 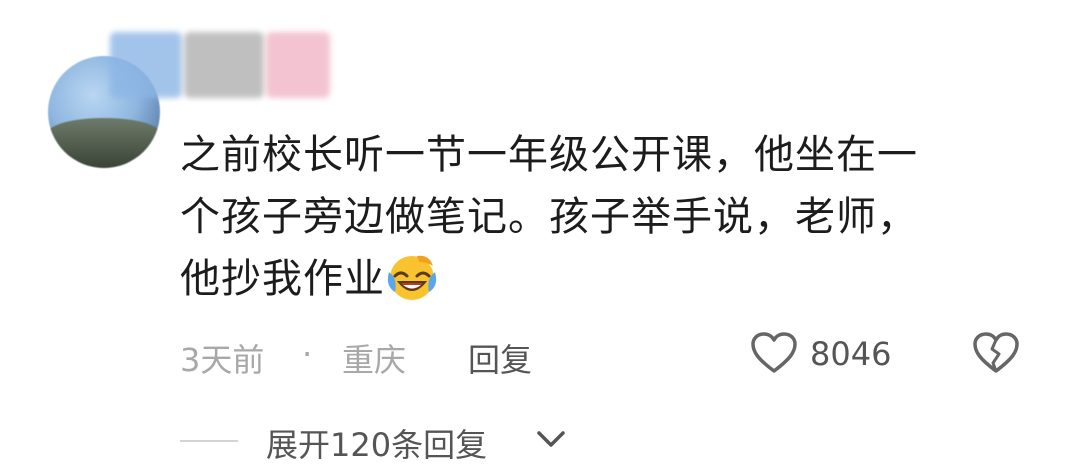 I want to click on username-redacted, so click(x=225, y=67).